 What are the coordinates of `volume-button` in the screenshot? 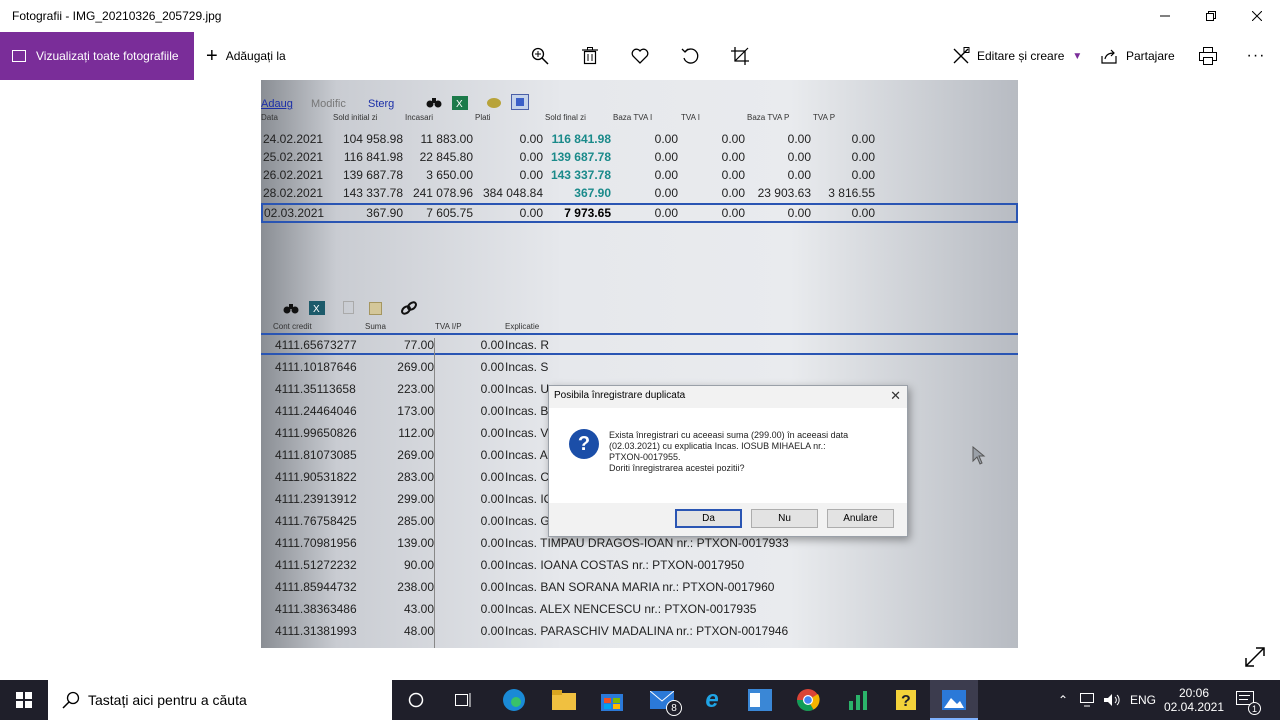 It's located at (1113, 700).